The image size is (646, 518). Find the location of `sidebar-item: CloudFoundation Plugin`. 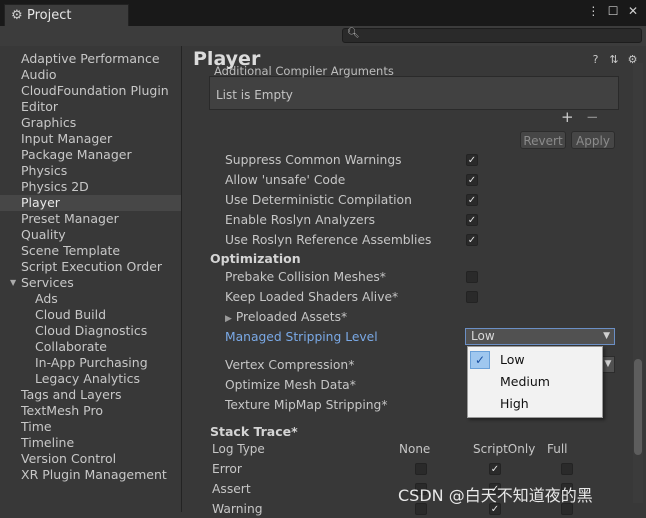

sidebar-item: CloudFoundation Plugin is located at coordinates (90, 91).